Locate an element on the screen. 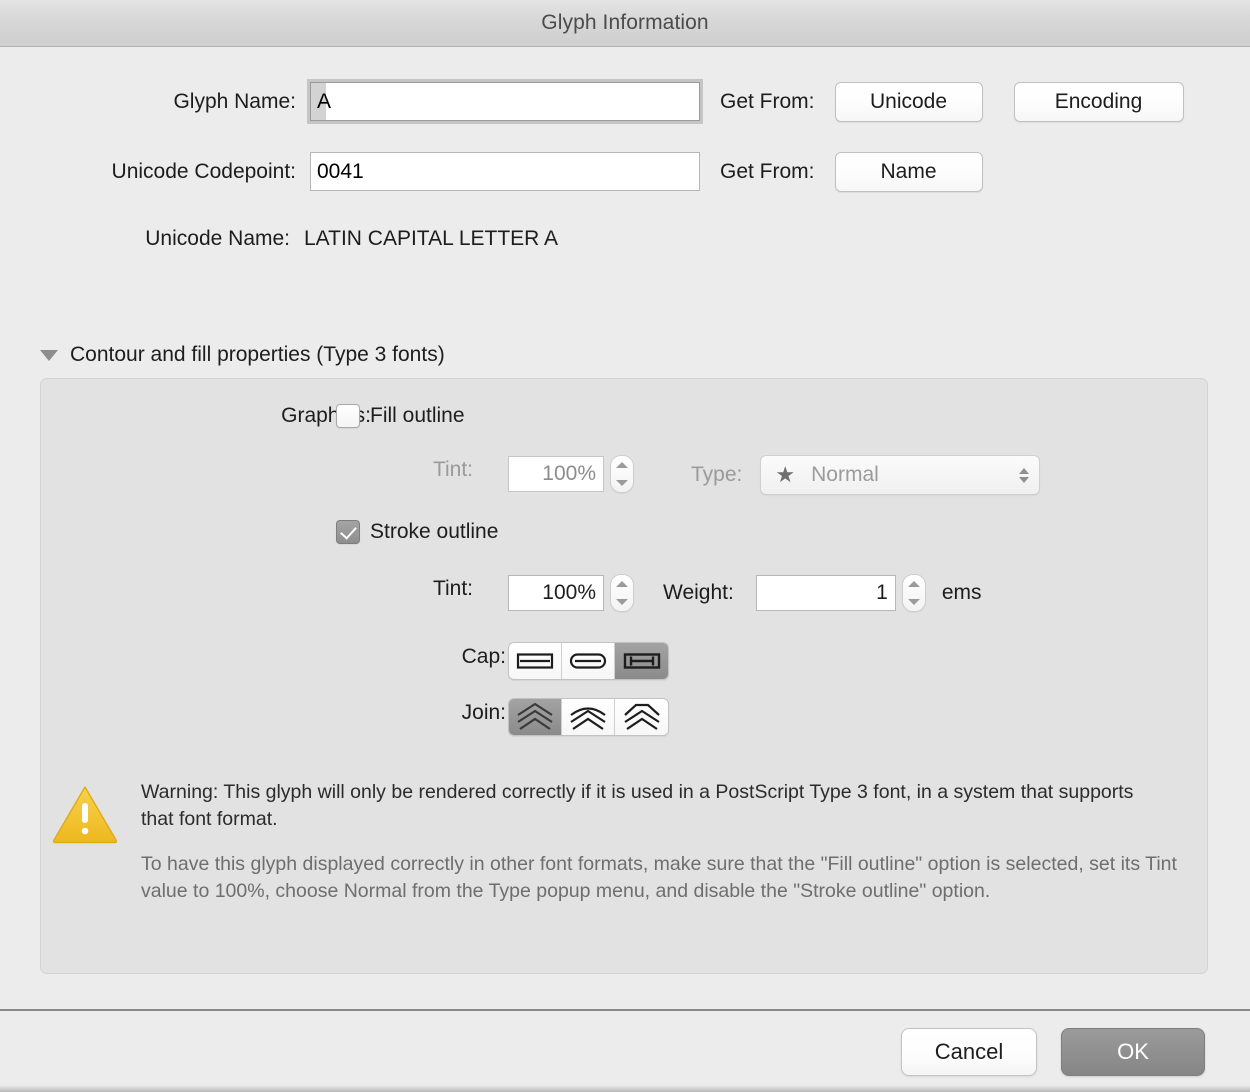 The height and width of the screenshot is (1092, 1250). butt-cap-icon is located at coordinates (535, 661).